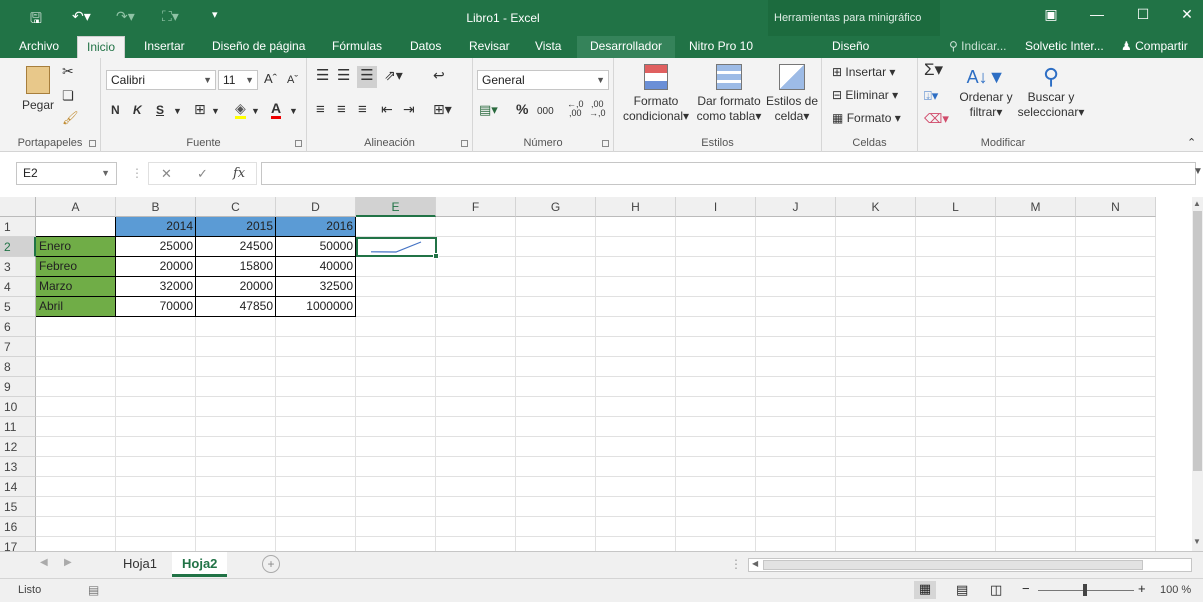  I want to click on cell-g14, so click(556, 487).